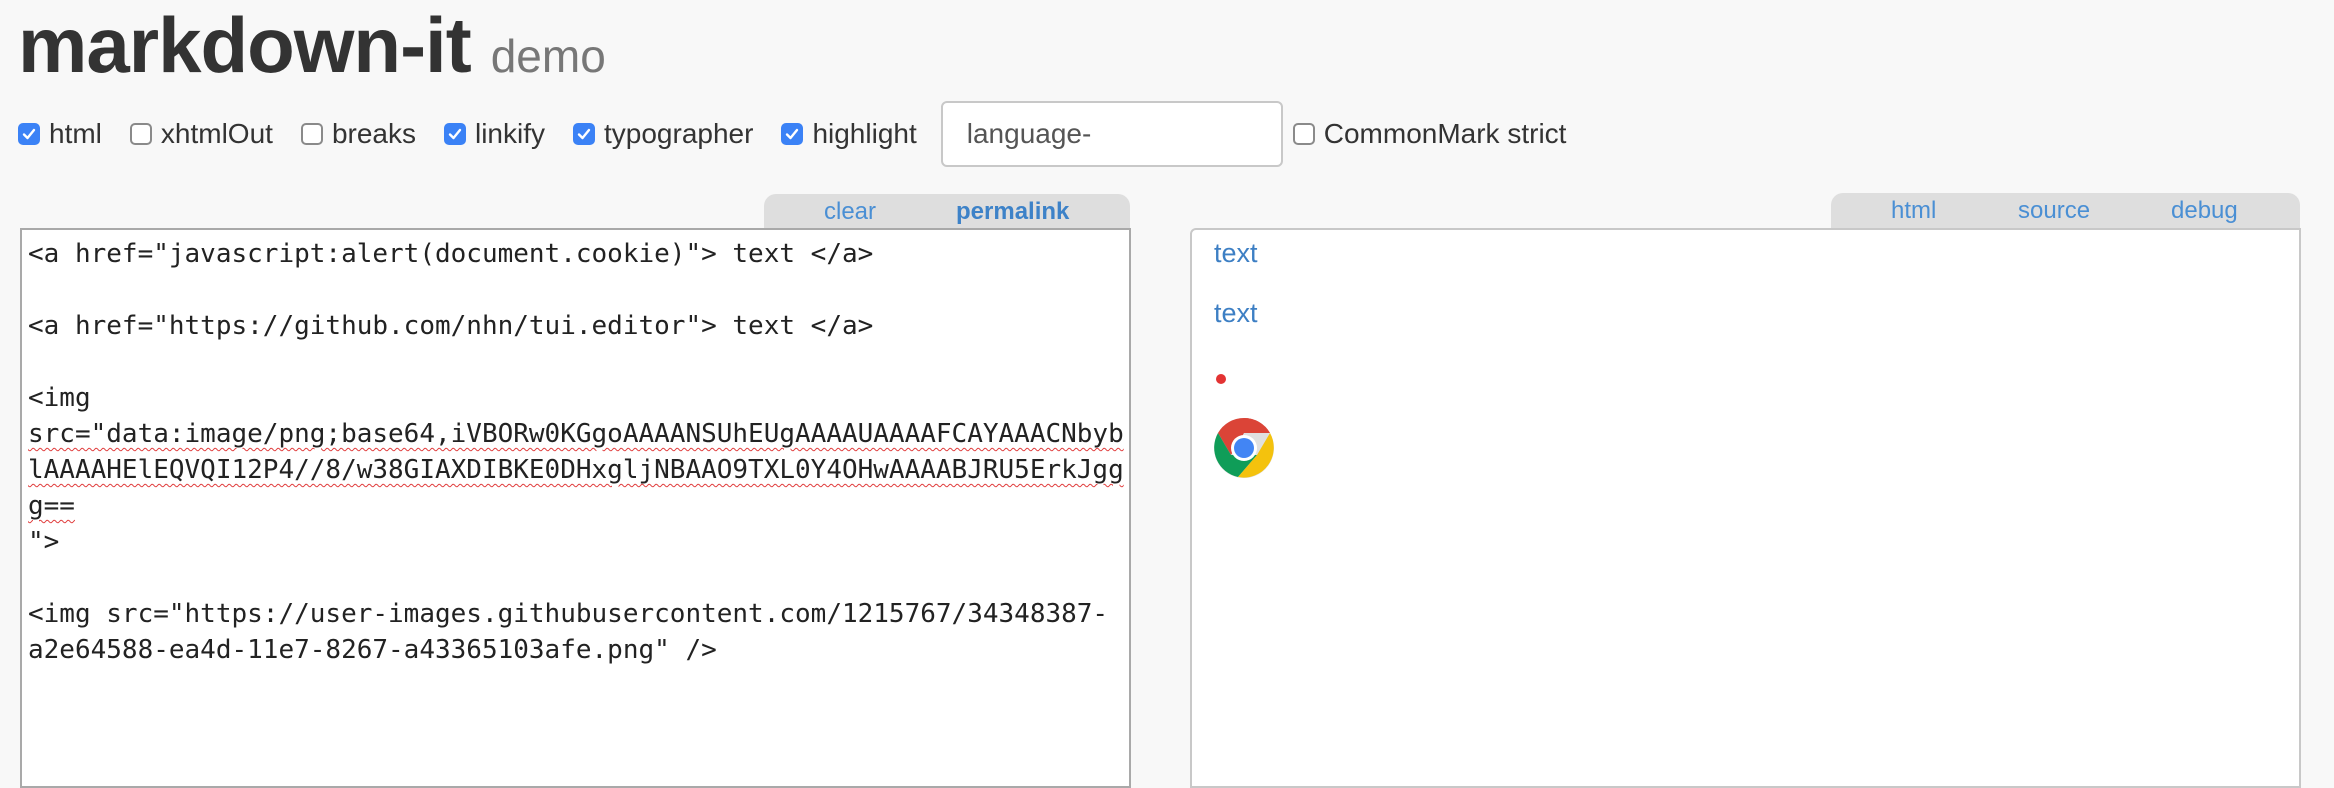 The height and width of the screenshot is (788, 2334). Describe the element at coordinates (2054, 211) in the screenshot. I see `tab-source: source` at that location.